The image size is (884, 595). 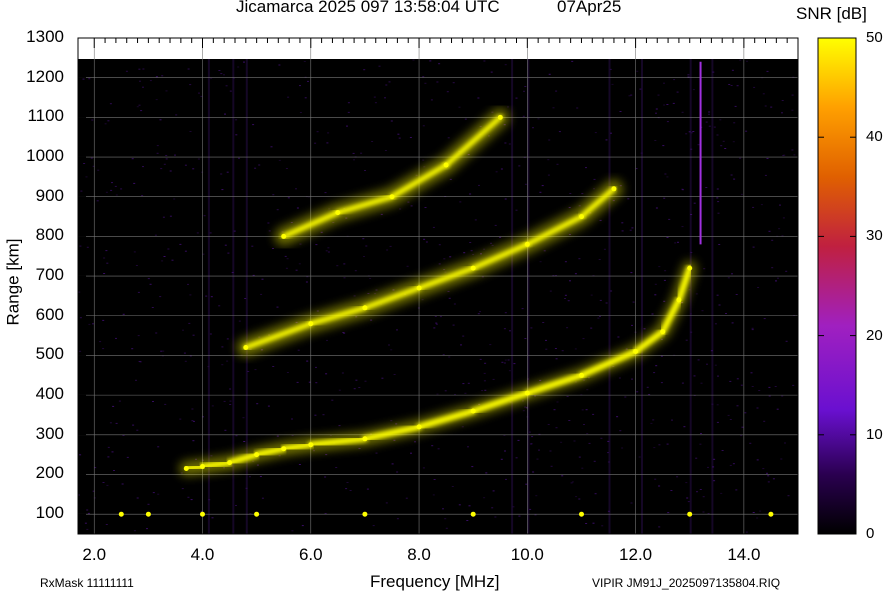 I want to click on y-tick-label: 1000, so click(x=45, y=156).